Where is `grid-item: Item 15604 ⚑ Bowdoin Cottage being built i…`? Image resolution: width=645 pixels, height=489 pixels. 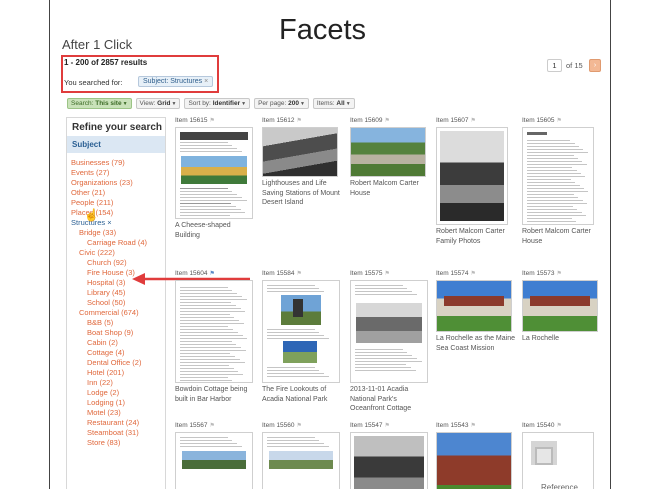 grid-item: Item 15604 ⚑ Bowdoin Cottage being built i… is located at coordinates (216, 337).